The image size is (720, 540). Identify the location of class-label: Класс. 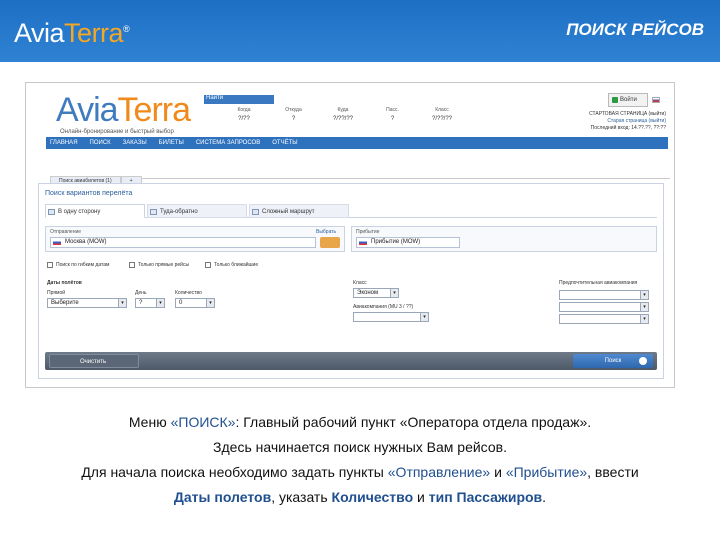
(360, 283).